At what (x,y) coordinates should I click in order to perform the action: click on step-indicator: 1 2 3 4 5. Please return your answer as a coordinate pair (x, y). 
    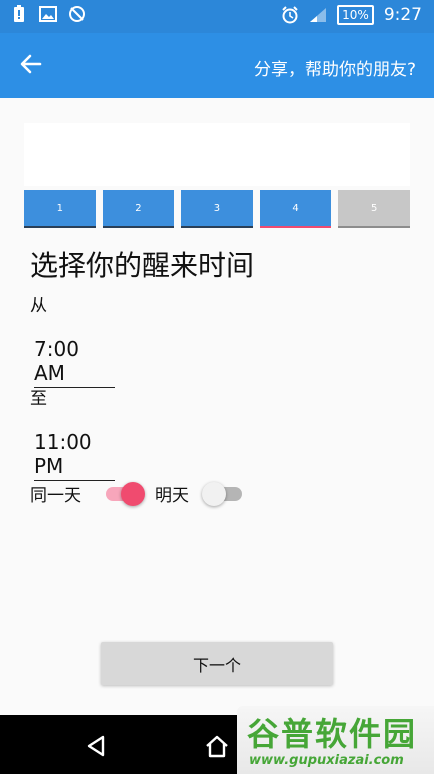
    Looking at the image, I should click on (217, 209).